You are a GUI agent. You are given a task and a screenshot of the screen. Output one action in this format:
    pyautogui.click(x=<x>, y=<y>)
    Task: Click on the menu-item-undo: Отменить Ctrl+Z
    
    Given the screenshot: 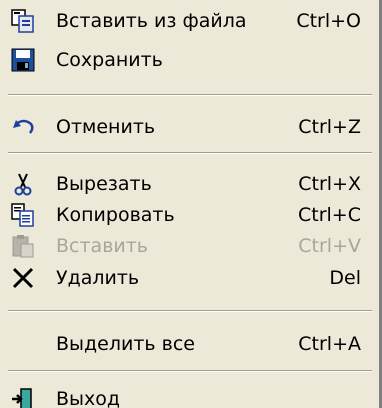 What is the action you would take?
    pyautogui.click(x=189, y=128)
    